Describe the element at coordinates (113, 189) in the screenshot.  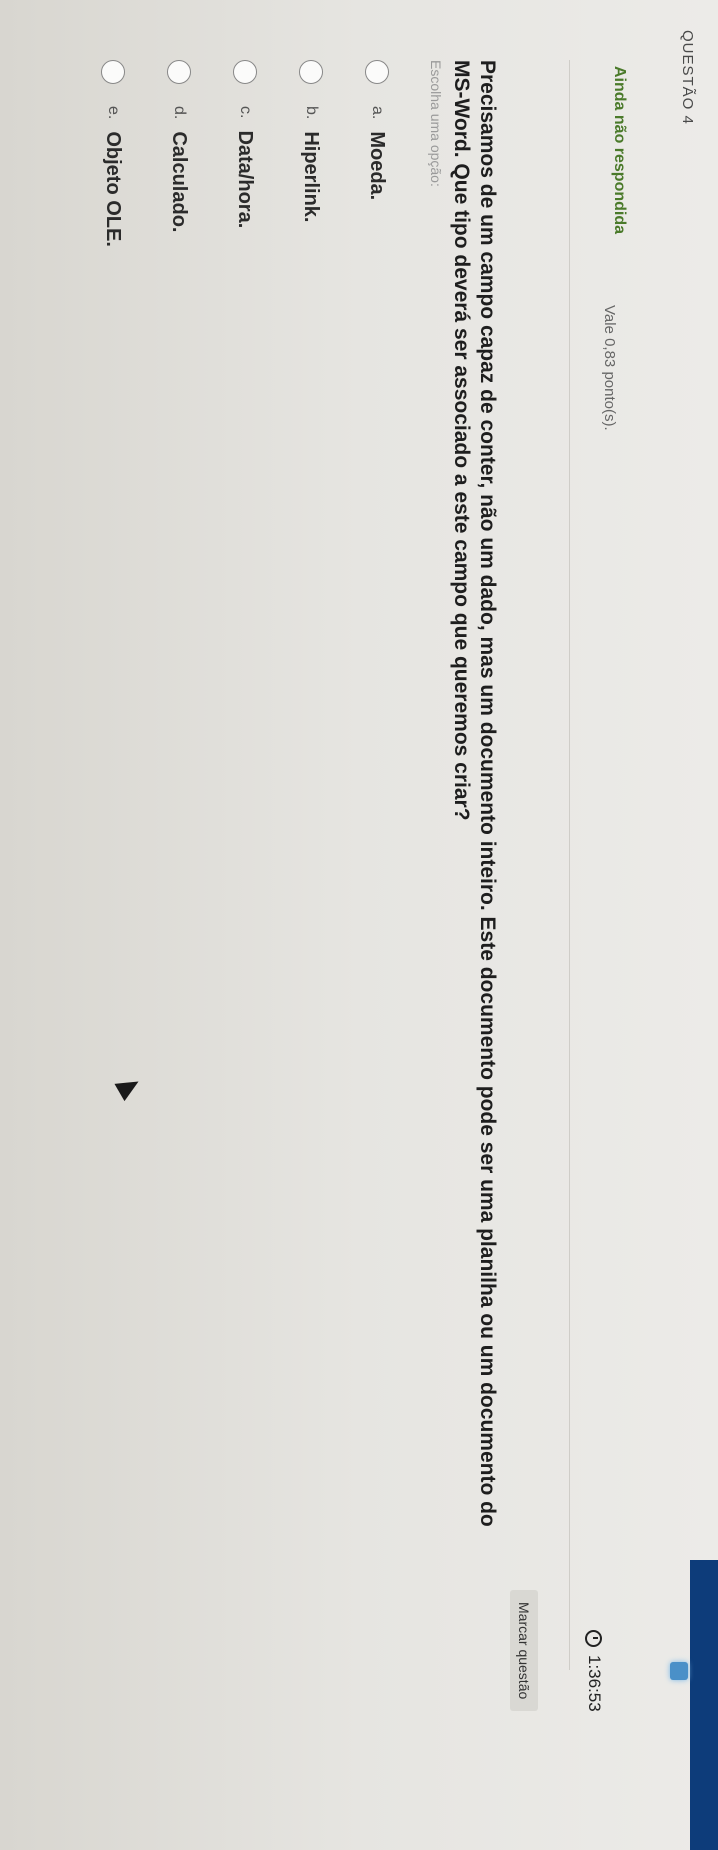
I see `option-label: Objeto OLE.` at that location.